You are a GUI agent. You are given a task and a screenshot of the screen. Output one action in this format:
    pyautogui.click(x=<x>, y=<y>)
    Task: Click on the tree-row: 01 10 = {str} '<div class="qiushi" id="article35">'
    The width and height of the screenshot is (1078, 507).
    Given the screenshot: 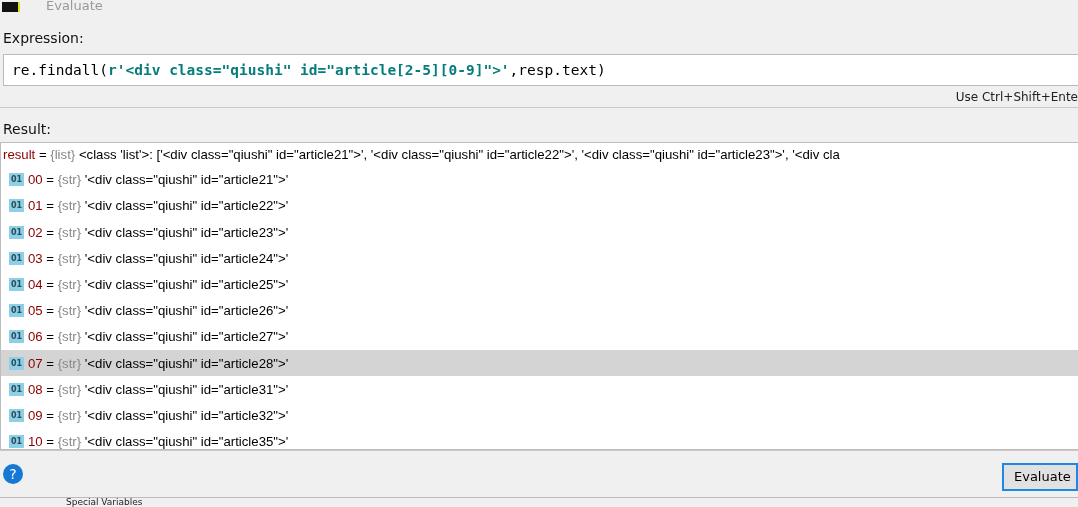 What is the action you would take?
    pyautogui.click(x=539, y=438)
    